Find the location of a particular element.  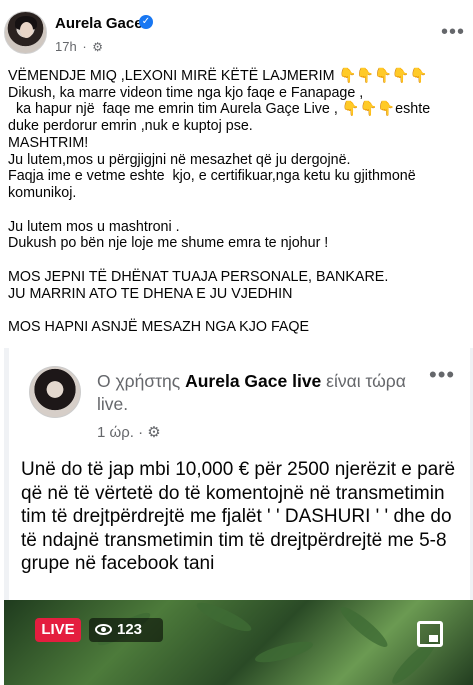

avatar-face is located at coordinates (26, 30).